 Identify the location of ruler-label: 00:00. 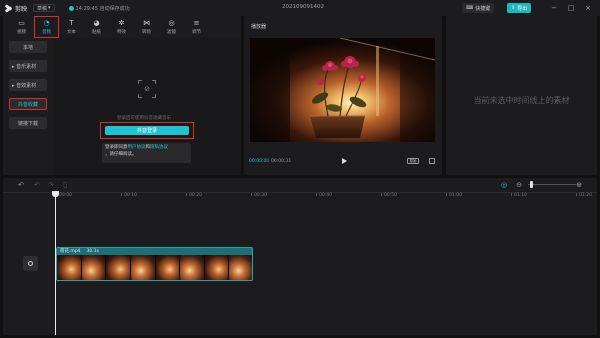
(65, 195).